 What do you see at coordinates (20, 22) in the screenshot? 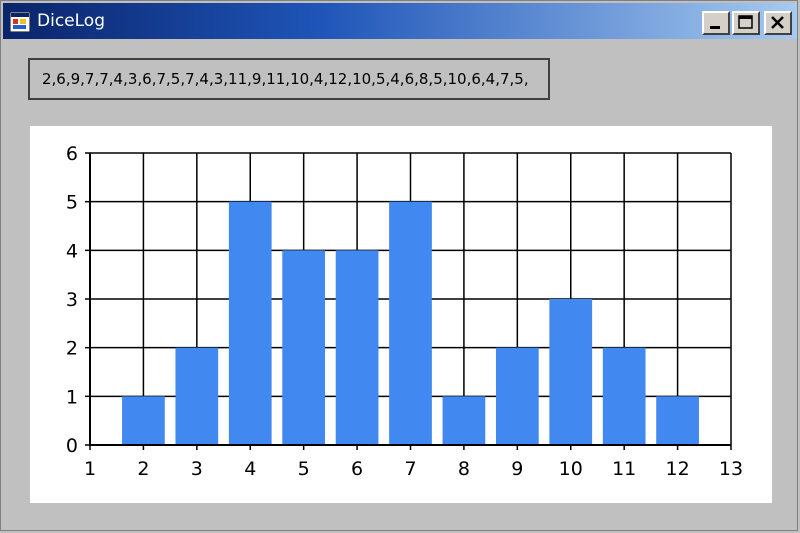
I see `app-window-icon` at bounding box center [20, 22].